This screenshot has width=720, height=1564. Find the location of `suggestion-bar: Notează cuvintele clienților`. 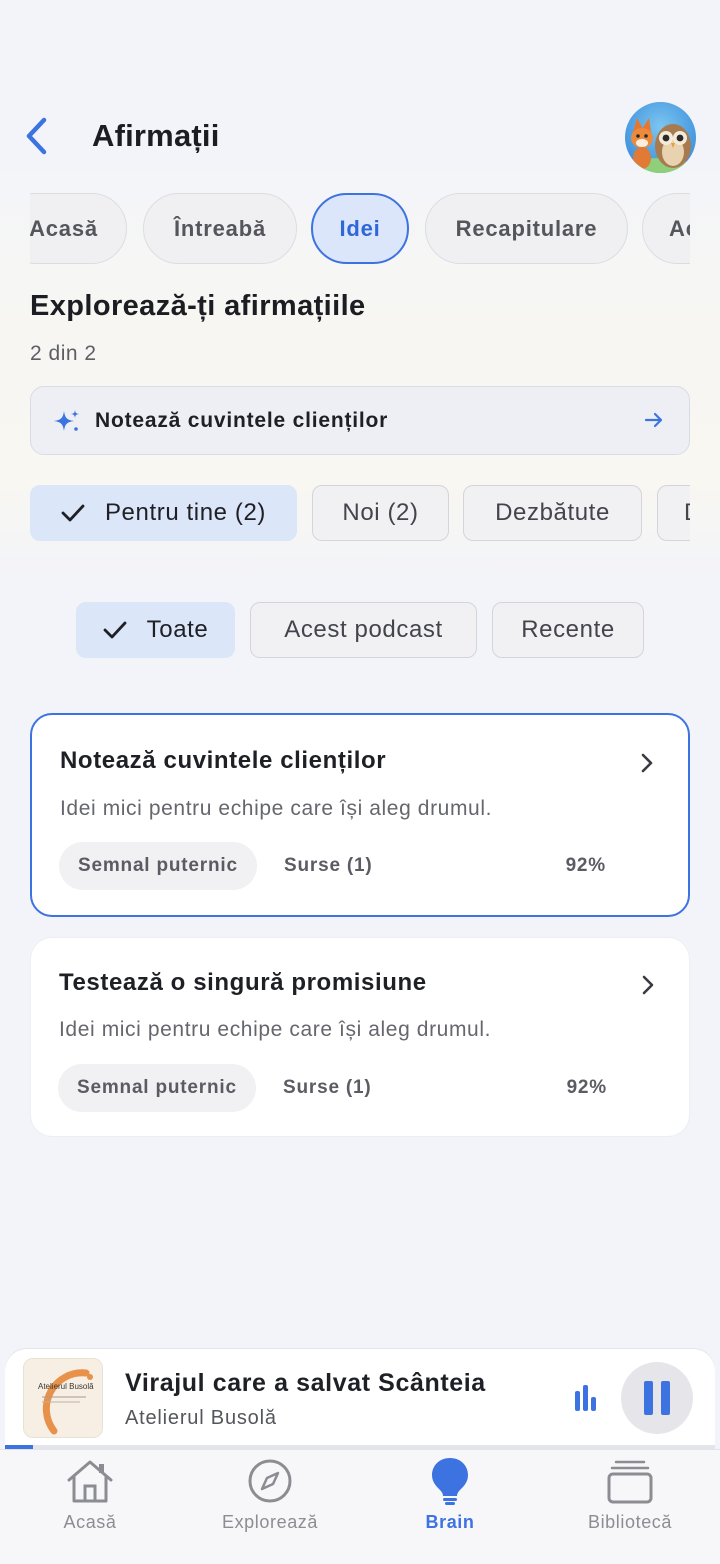

suggestion-bar: Notează cuvintele clienților is located at coordinates (360, 420).